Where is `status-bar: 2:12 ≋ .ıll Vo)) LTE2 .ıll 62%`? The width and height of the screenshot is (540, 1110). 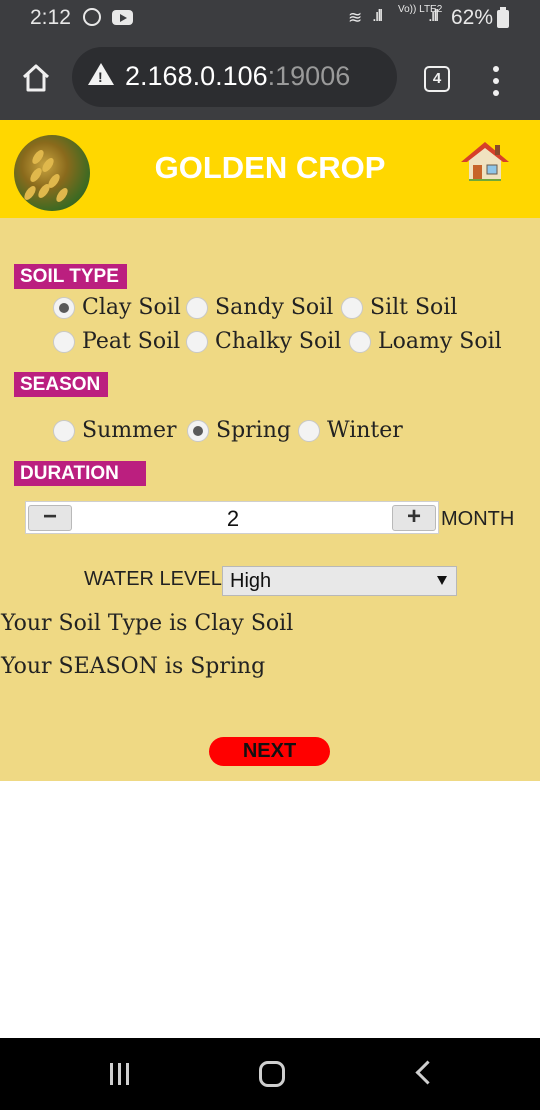
status-bar: 2:12 ≋ .ıll Vo)) LTE2 .ıll 62% is located at coordinates (270, 19).